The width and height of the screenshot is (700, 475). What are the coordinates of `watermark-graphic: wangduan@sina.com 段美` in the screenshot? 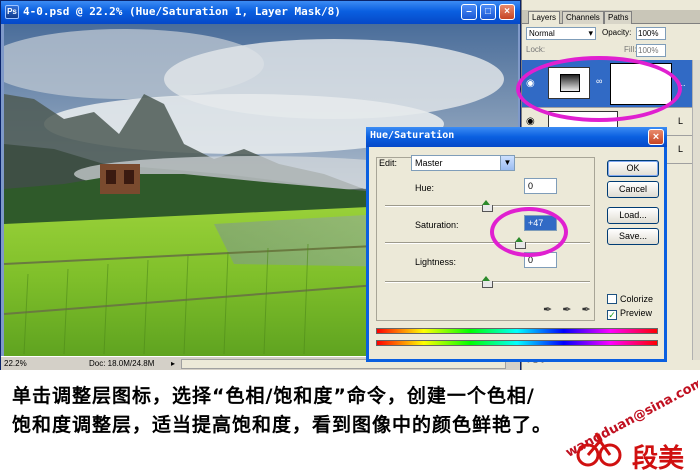 It's located at (631, 424).